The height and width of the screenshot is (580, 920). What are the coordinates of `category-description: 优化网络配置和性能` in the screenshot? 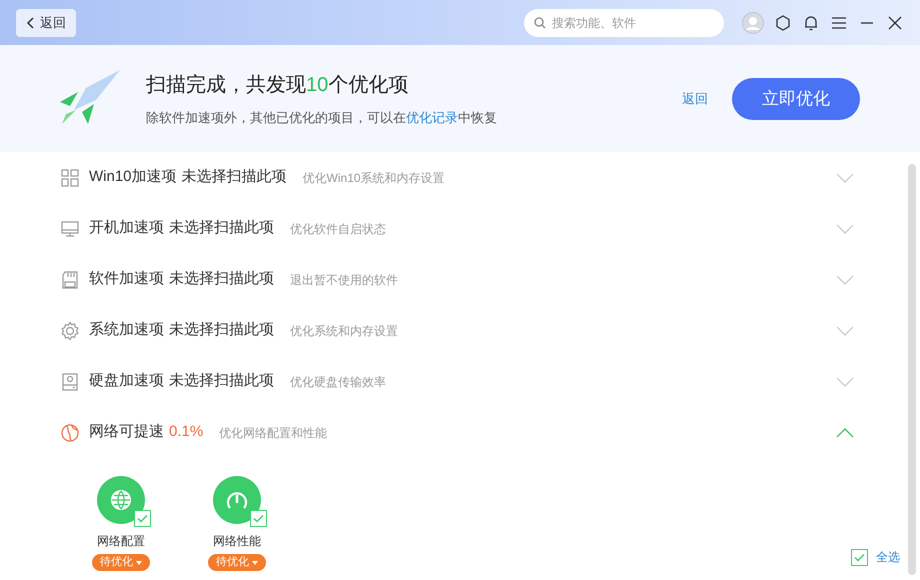 It's located at (273, 433).